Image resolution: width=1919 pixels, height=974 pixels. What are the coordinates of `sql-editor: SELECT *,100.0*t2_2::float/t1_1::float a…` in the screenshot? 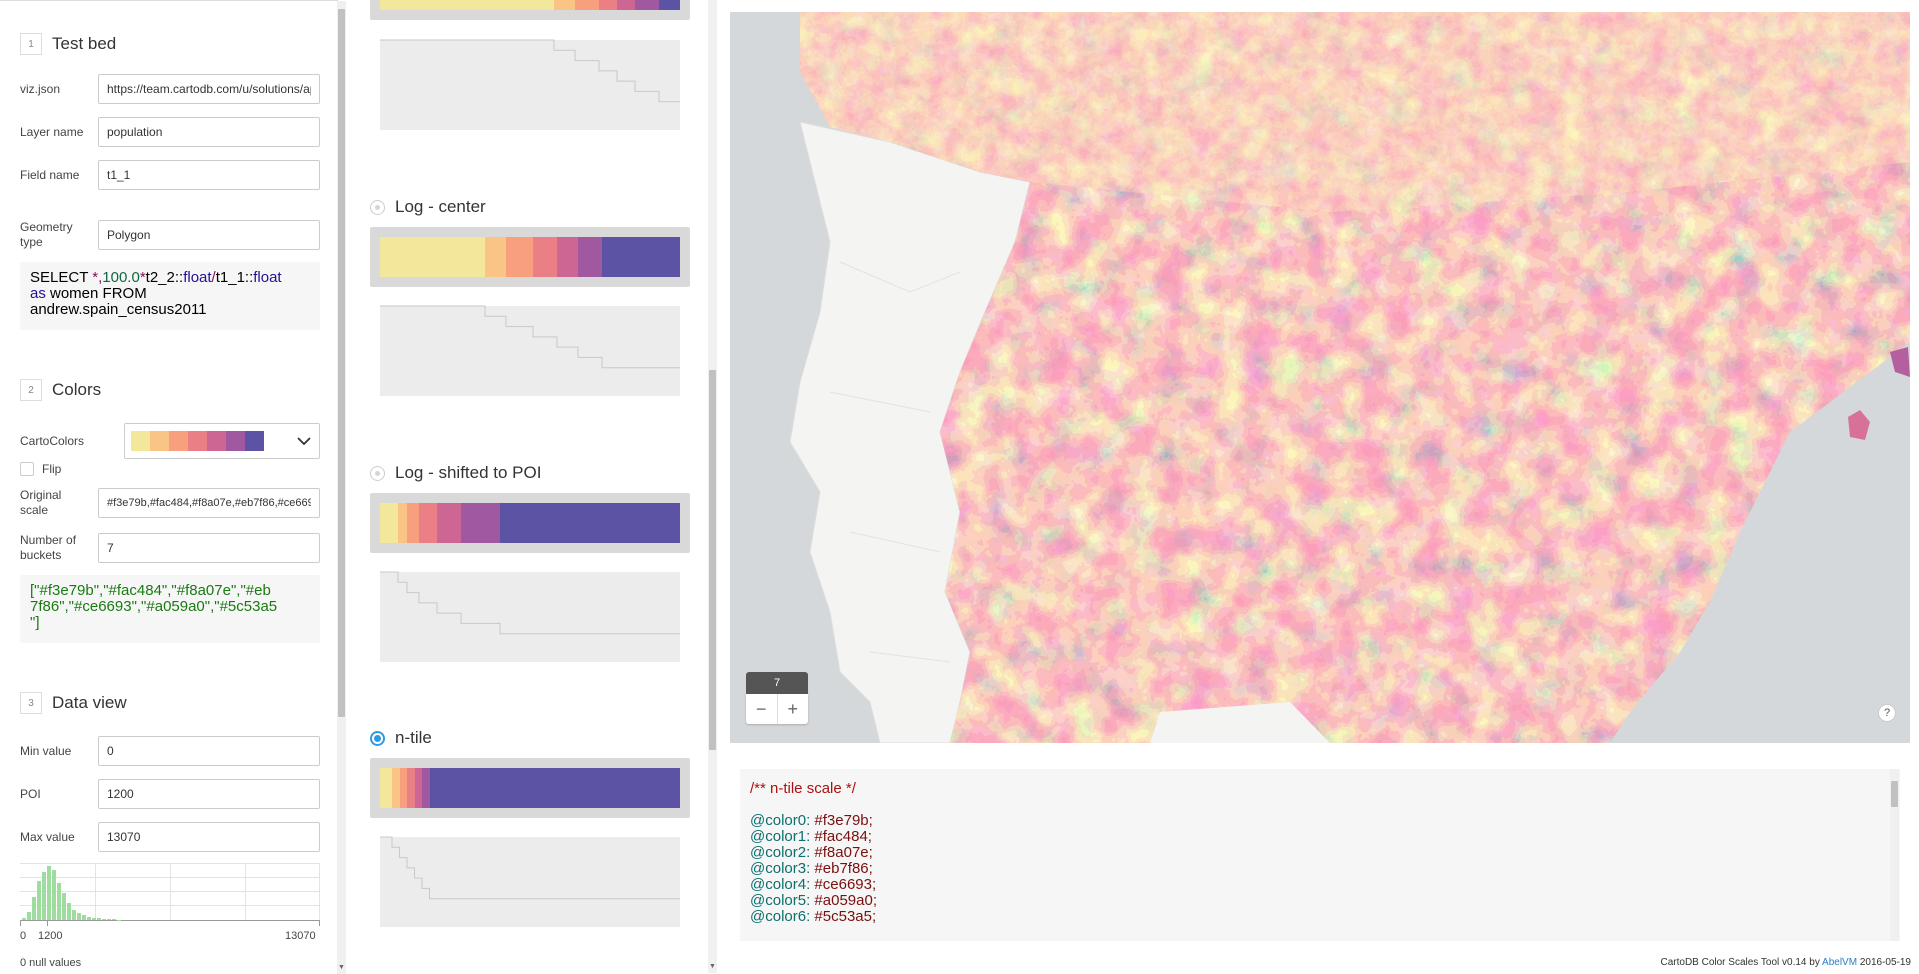 It's located at (170, 296).